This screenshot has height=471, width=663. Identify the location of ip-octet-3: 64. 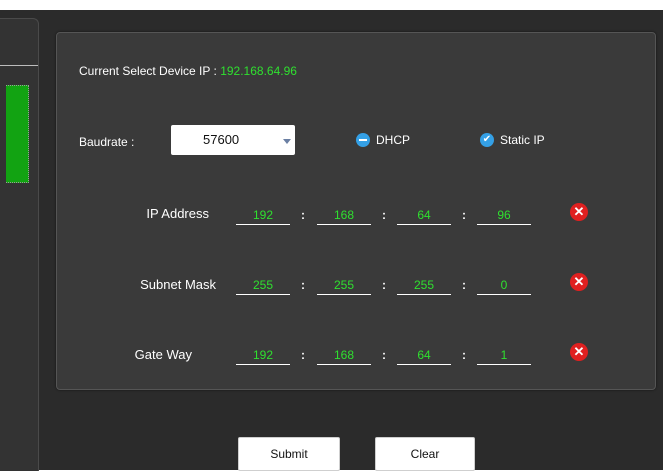
(424, 215).